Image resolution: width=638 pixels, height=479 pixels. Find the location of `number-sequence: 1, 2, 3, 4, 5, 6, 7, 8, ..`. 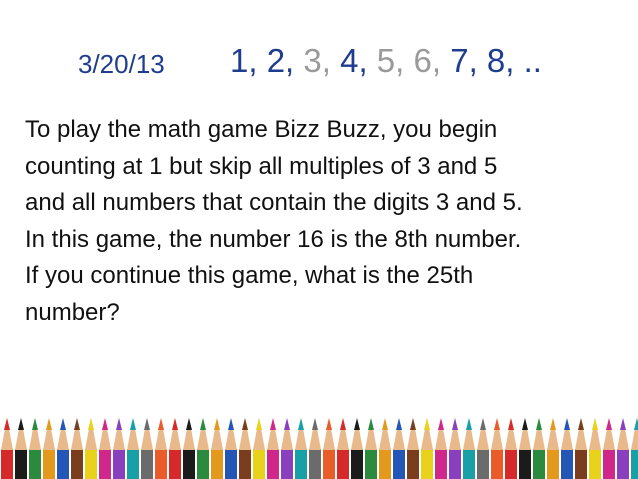

number-sequence: 1, 2, 3, 4, 5, 6, 7, 8, .. is located at coordinates (386, 61).